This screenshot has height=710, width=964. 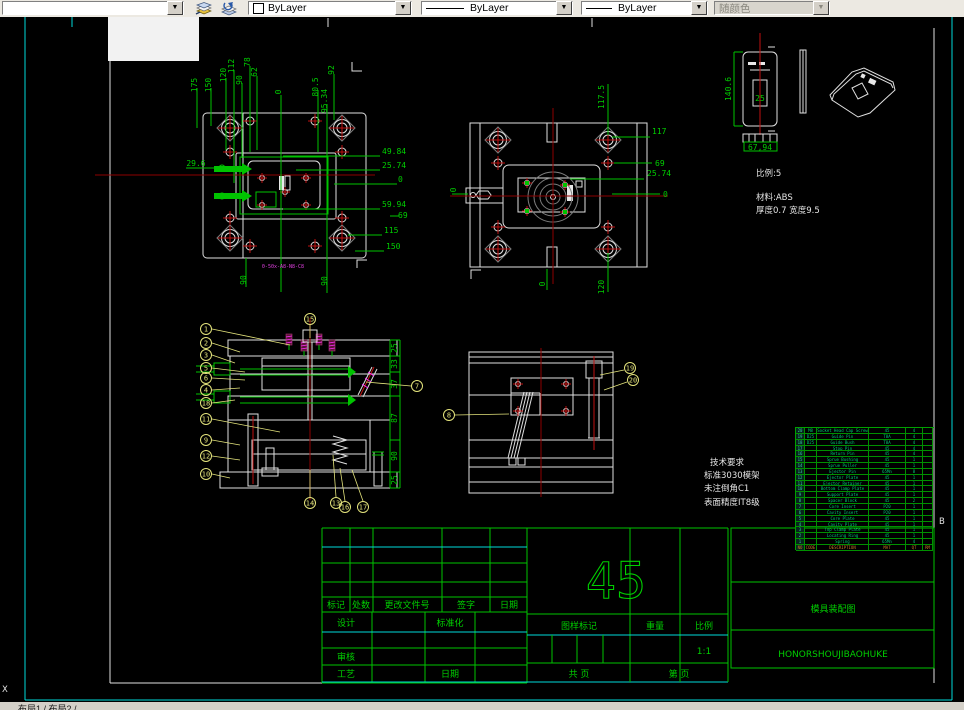 What do you see at coordinates (406, 605) in the screenshot?
I see `rev-header: 更改文件号` at bounding box center [406, 605].